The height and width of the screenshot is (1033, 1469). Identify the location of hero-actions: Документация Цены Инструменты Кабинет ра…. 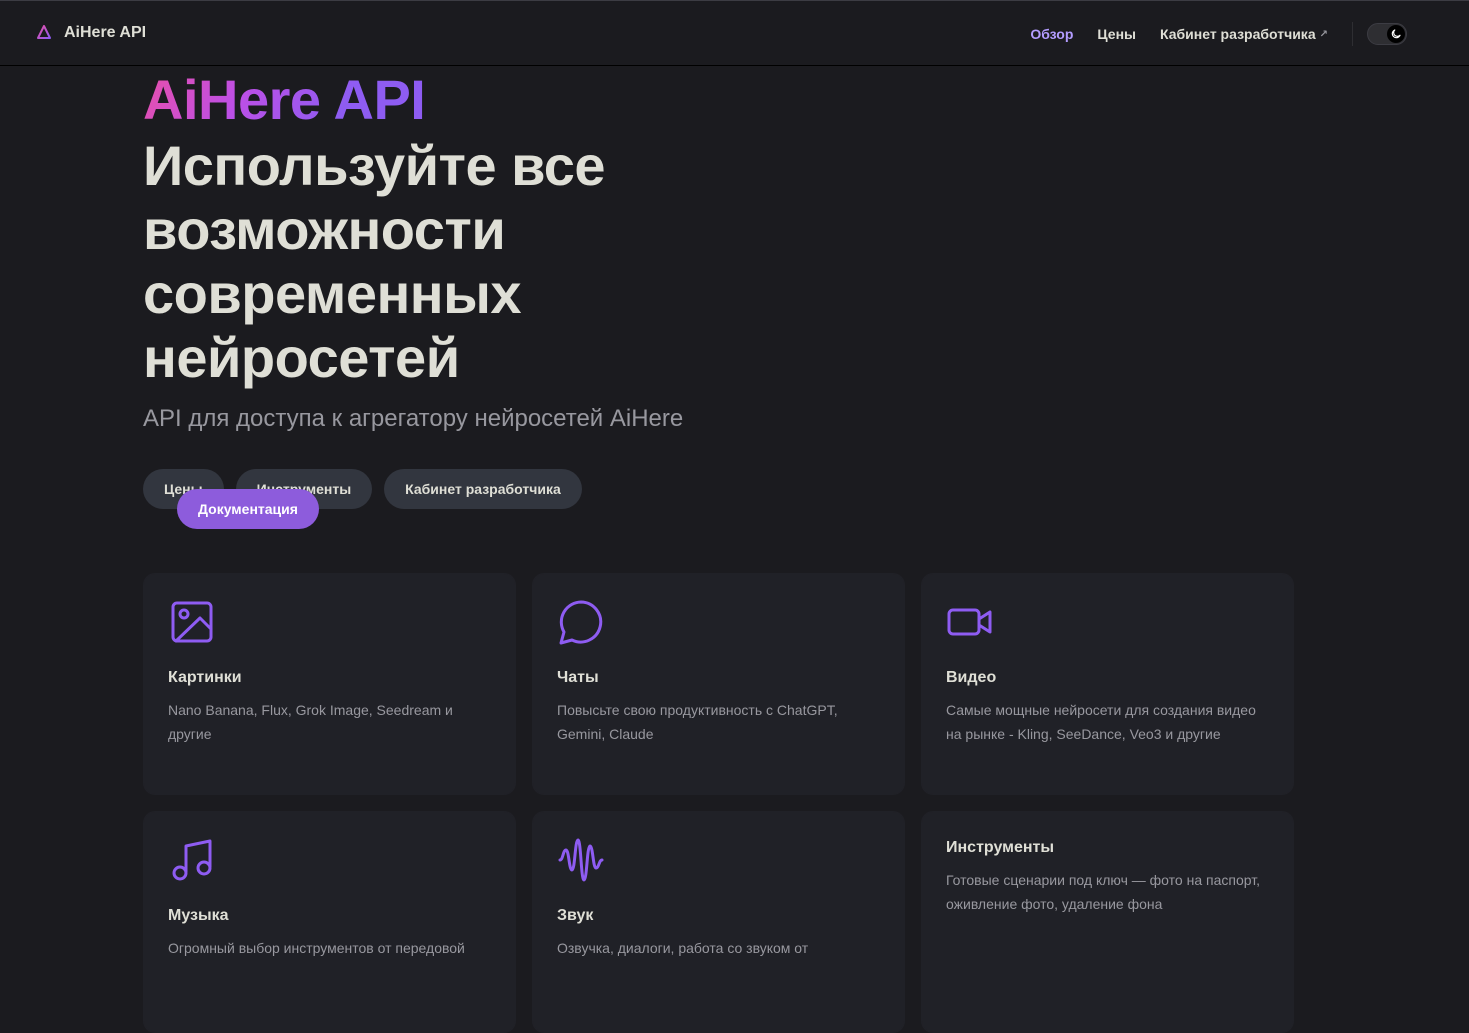
(362, 499).